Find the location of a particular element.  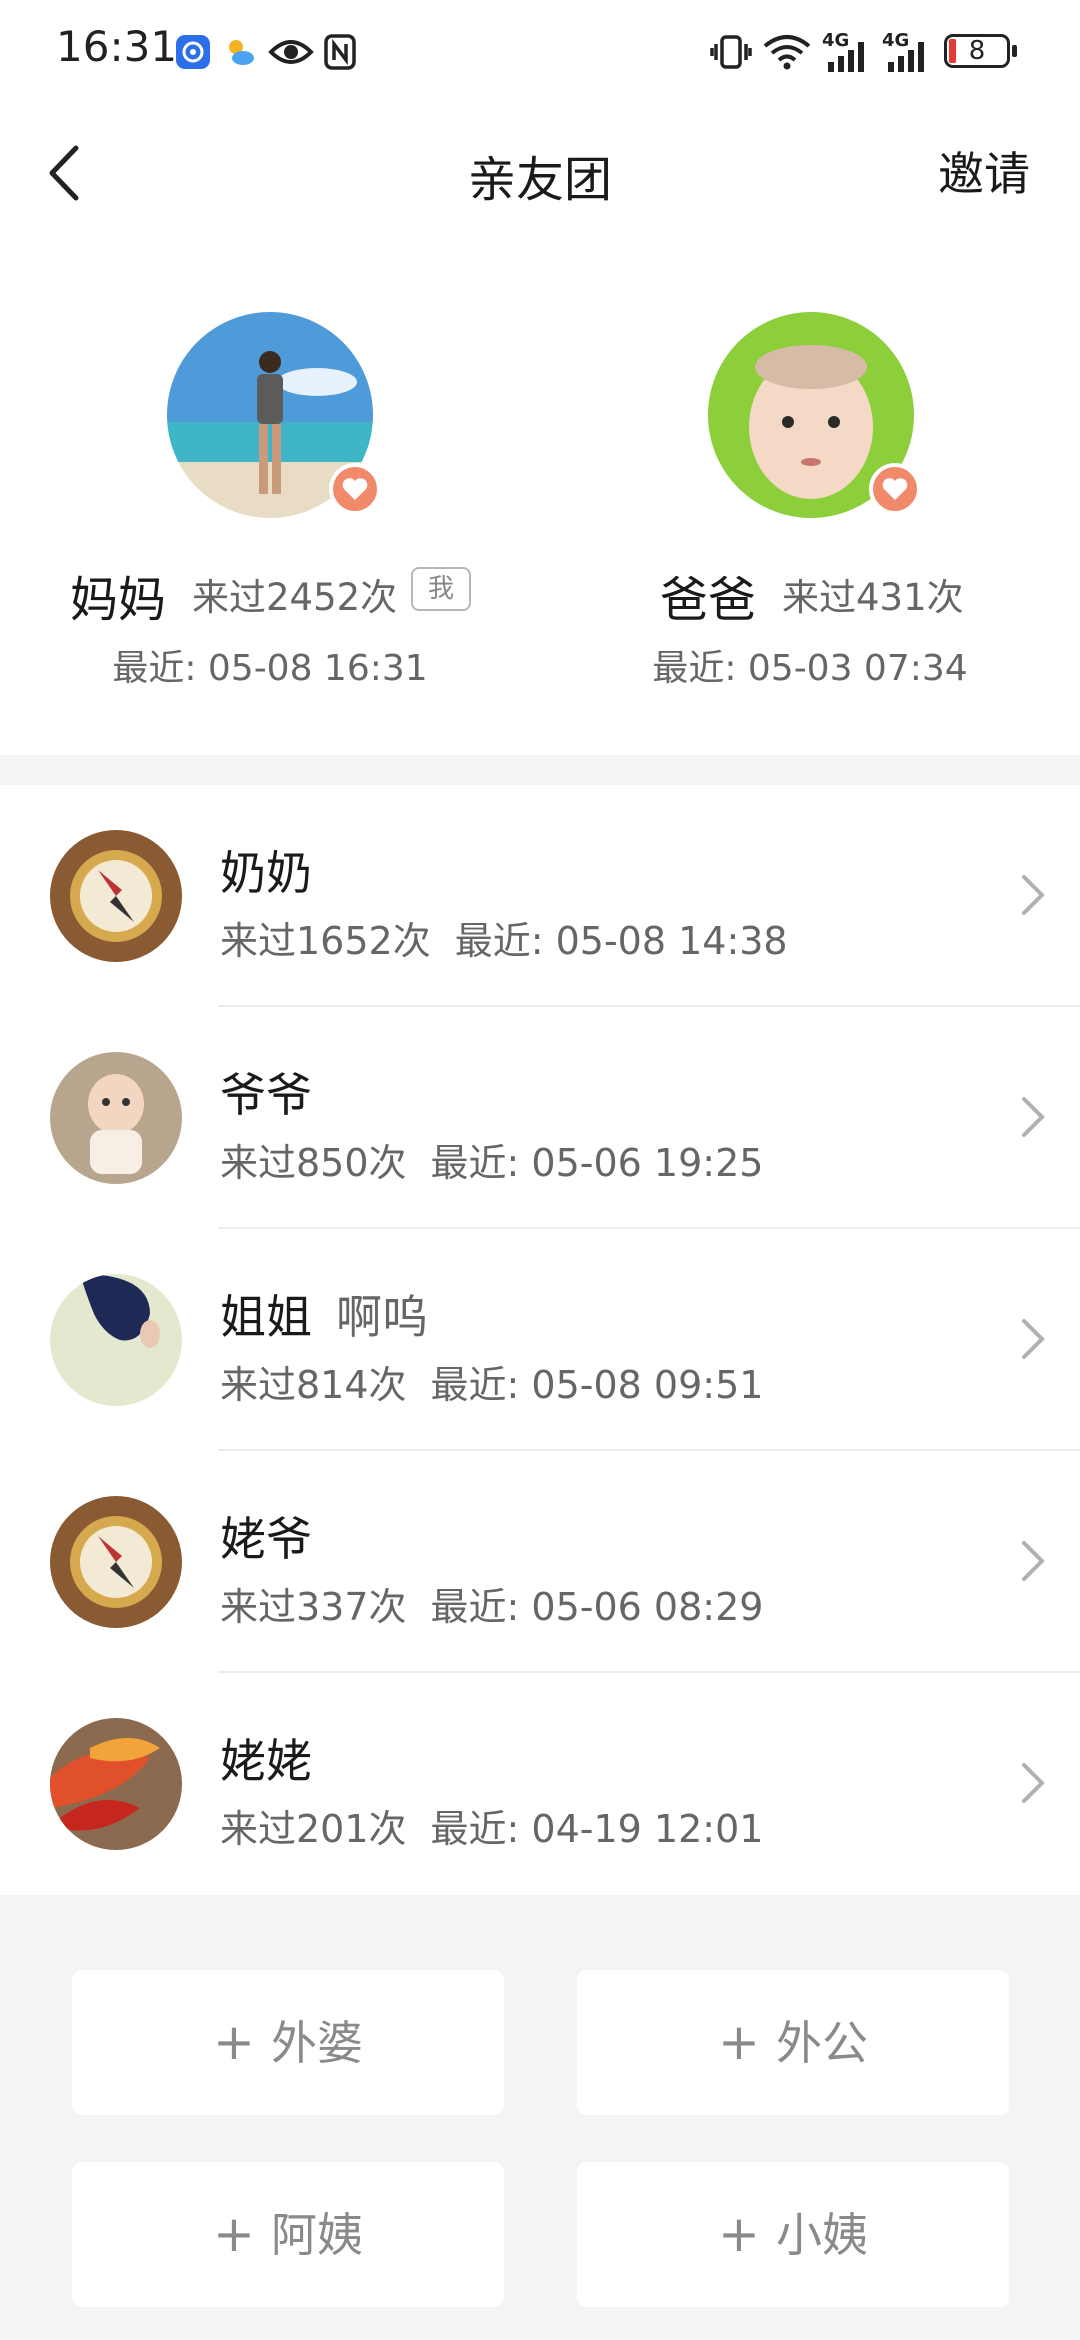

visit-count: 来过1652次 is located at coordinates (325, 941).